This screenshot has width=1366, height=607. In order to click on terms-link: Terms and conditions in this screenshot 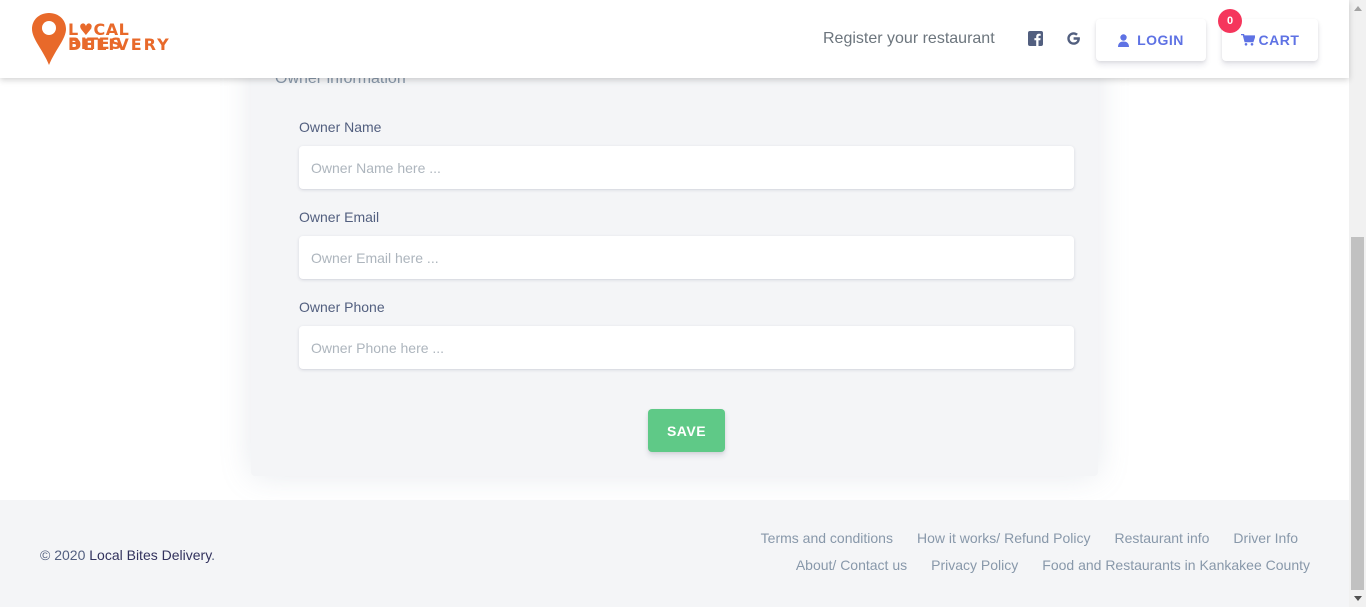, I will do `click(827, 538)`.